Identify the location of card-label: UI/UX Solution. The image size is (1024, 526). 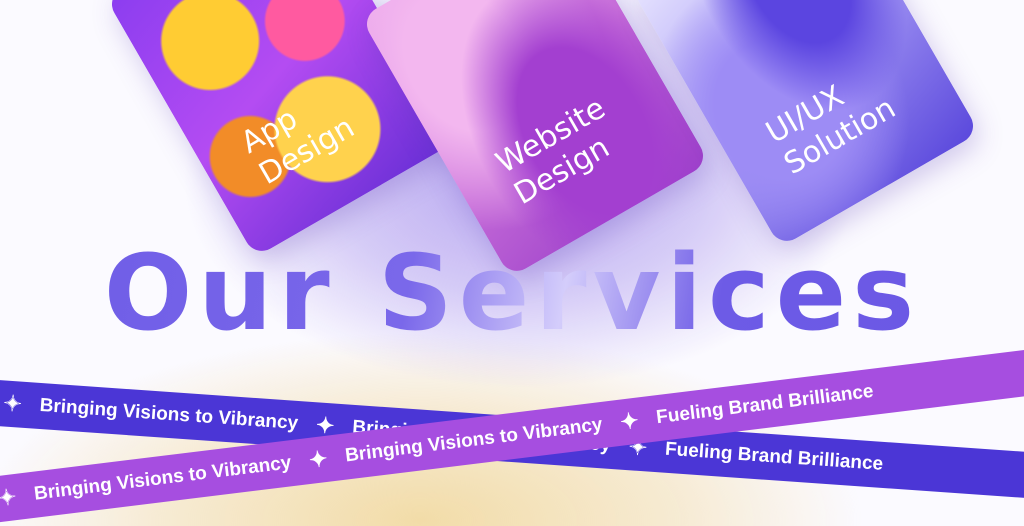
(831, 130).